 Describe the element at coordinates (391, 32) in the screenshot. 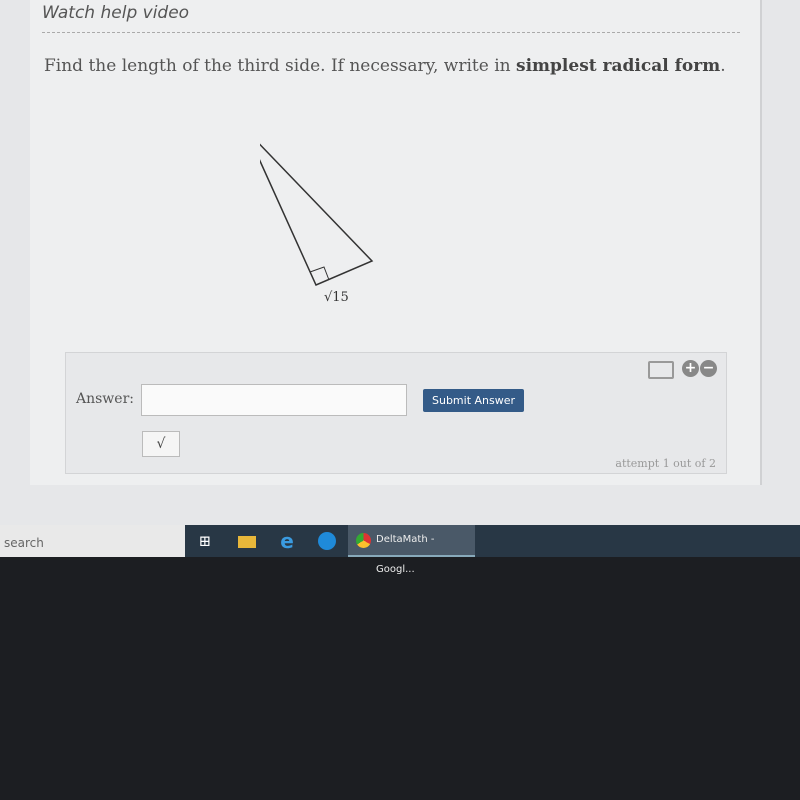

I see `divider` at that location.